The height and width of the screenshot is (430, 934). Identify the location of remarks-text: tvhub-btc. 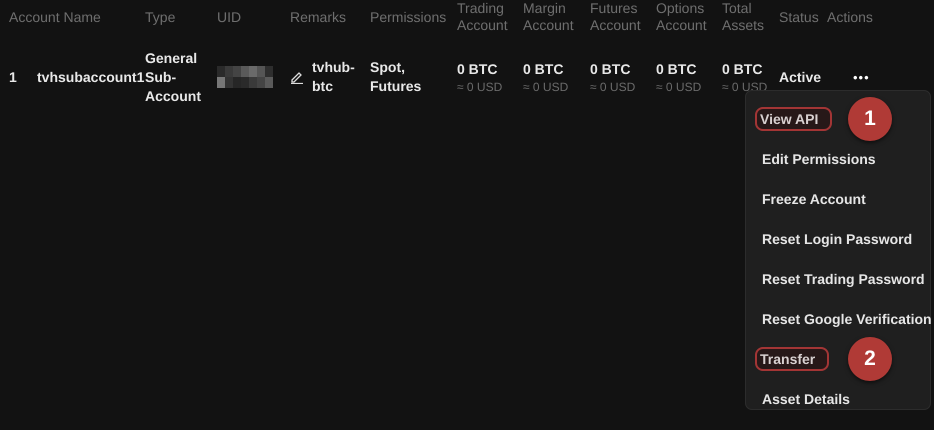
(334, 77).